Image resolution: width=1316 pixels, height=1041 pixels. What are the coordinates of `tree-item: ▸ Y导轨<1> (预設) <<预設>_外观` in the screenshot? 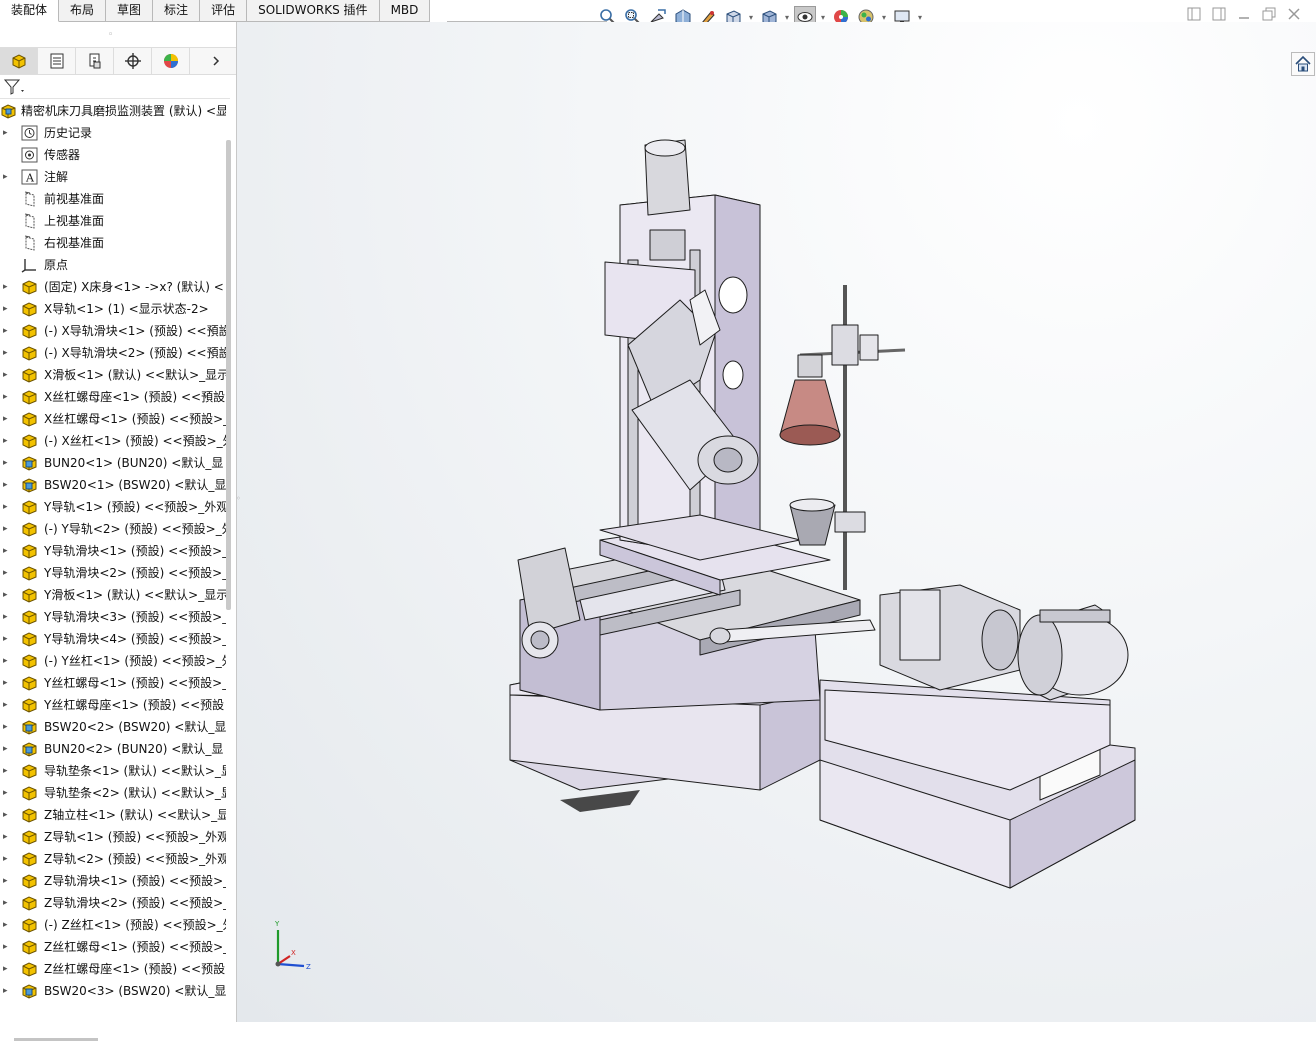 It's located at (113, 507).